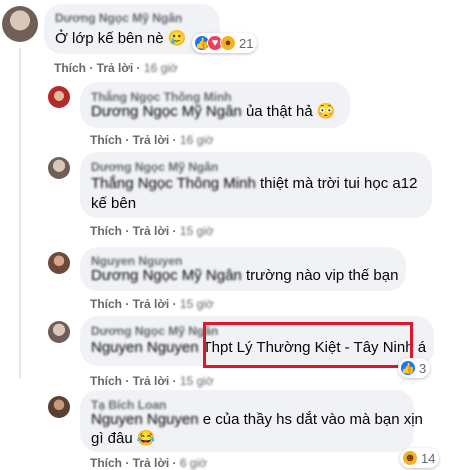 This screenshot has height=470, width=454. What do you see at coordinates (322, 275) in the screenshot?
I see `comment-body: trường nào vip thế bạn` at bounding box center [322, 275].